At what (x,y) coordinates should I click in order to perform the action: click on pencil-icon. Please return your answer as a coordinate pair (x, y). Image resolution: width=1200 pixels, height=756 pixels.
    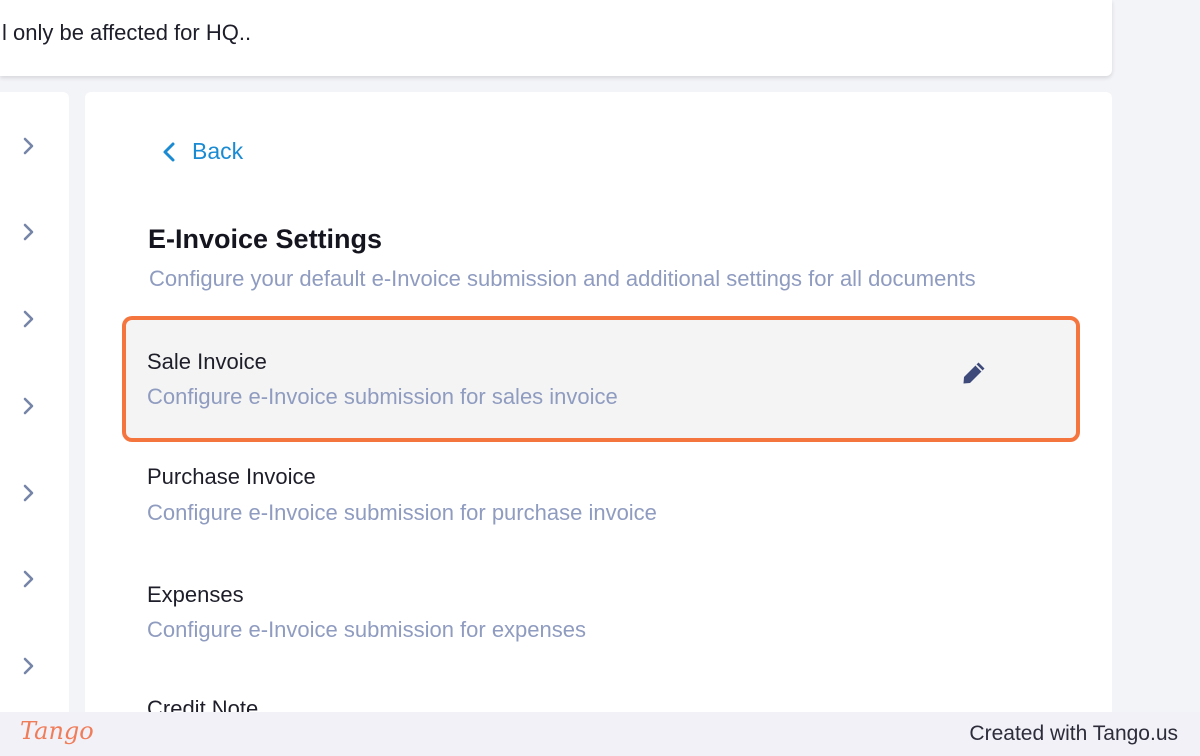
    Looking at the image, I should click on (974, 373).